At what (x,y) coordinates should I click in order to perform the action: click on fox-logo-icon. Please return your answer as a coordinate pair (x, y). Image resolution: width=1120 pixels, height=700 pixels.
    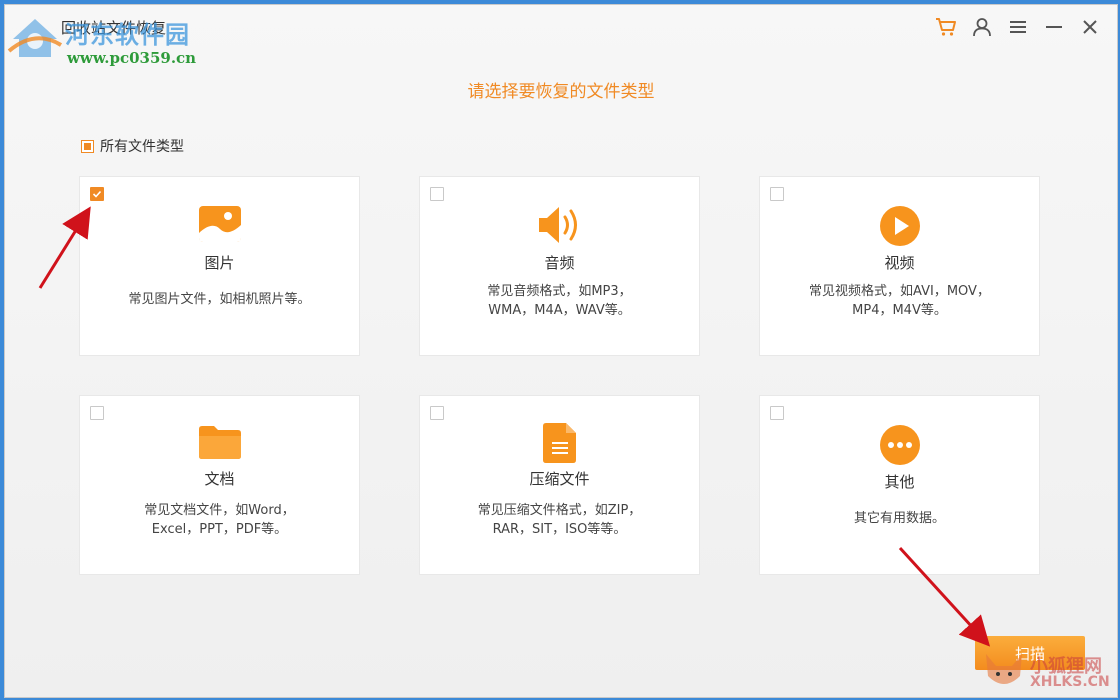
    Looking at the image, I should click on (1004, 669).